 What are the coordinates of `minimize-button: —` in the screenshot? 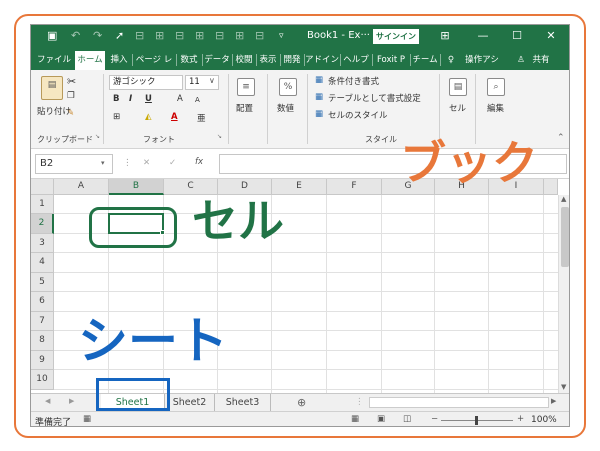 It's located at (483, 36).